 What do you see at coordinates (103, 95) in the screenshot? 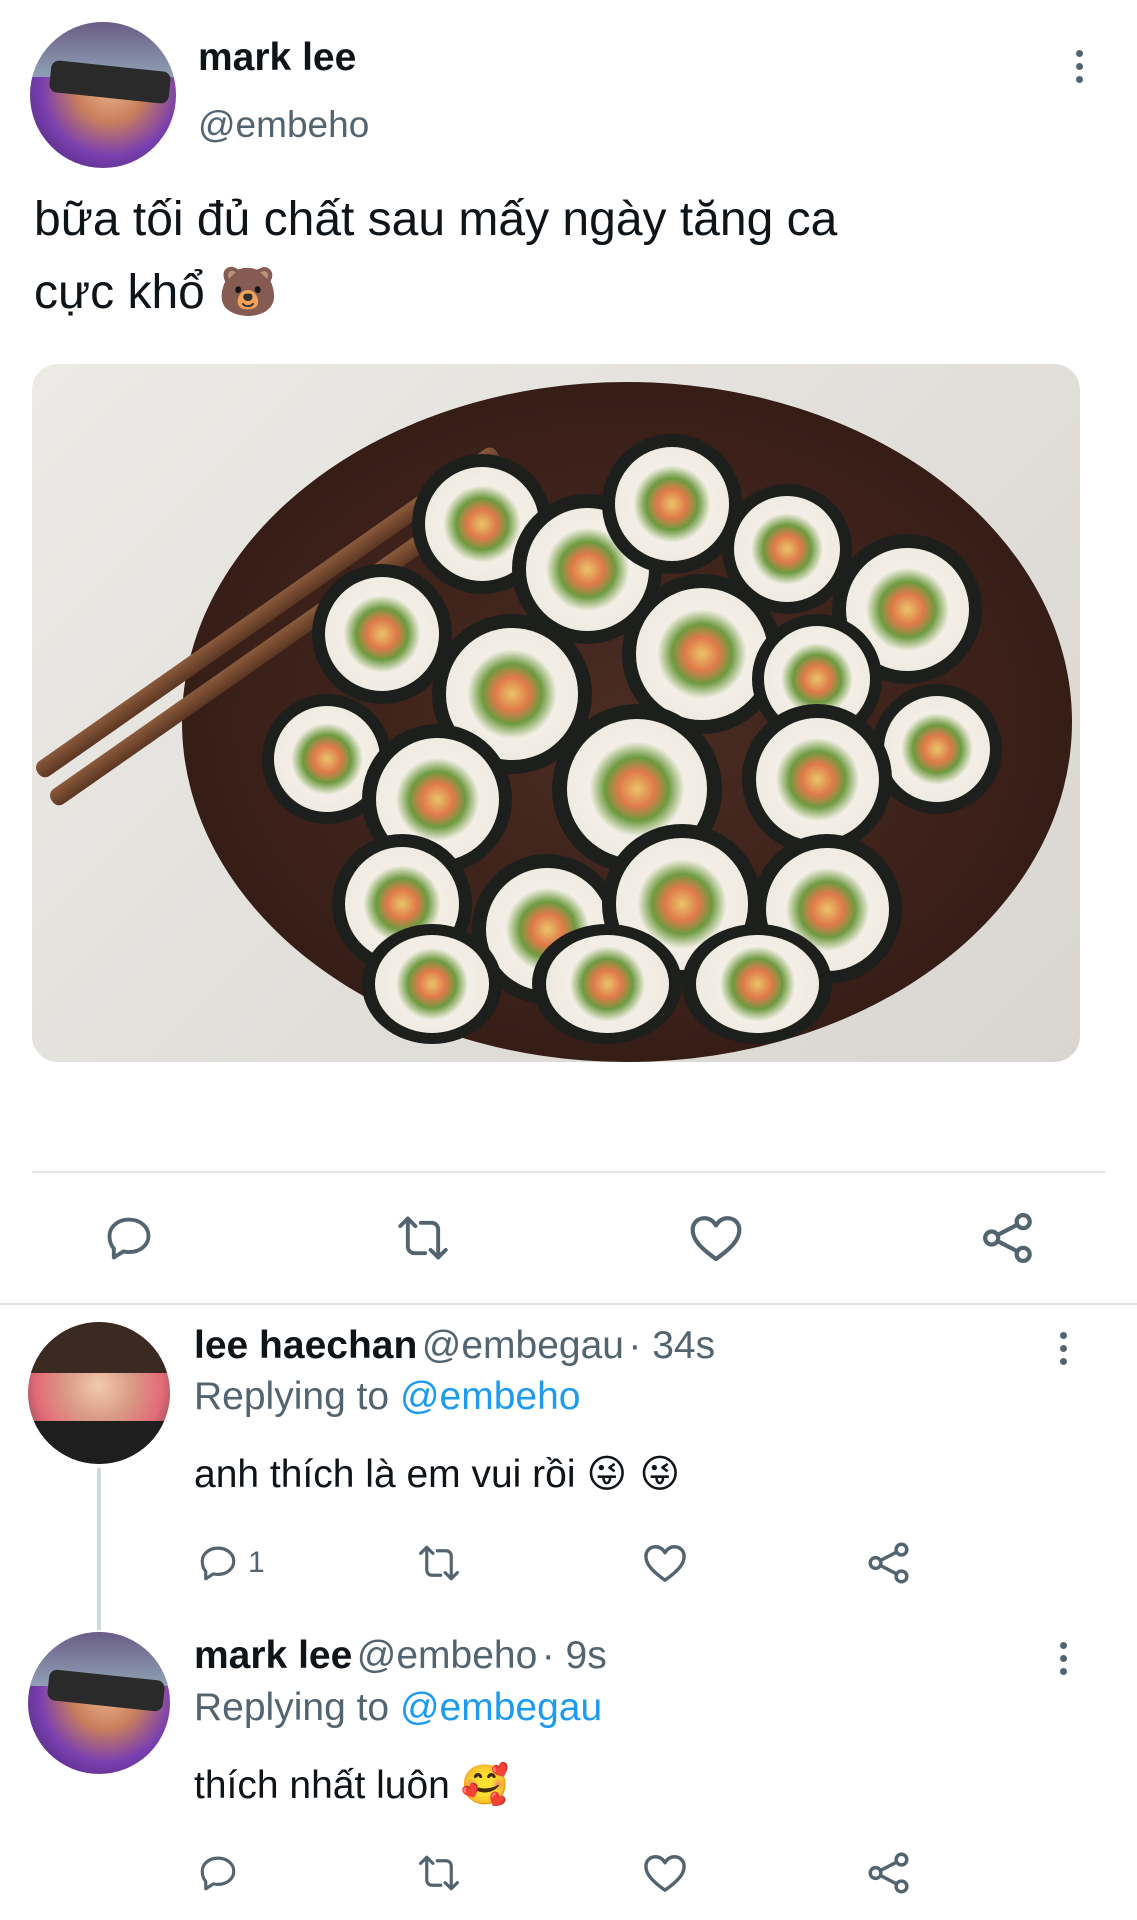
I see `author-avatar` at bounding box center [103, 95].